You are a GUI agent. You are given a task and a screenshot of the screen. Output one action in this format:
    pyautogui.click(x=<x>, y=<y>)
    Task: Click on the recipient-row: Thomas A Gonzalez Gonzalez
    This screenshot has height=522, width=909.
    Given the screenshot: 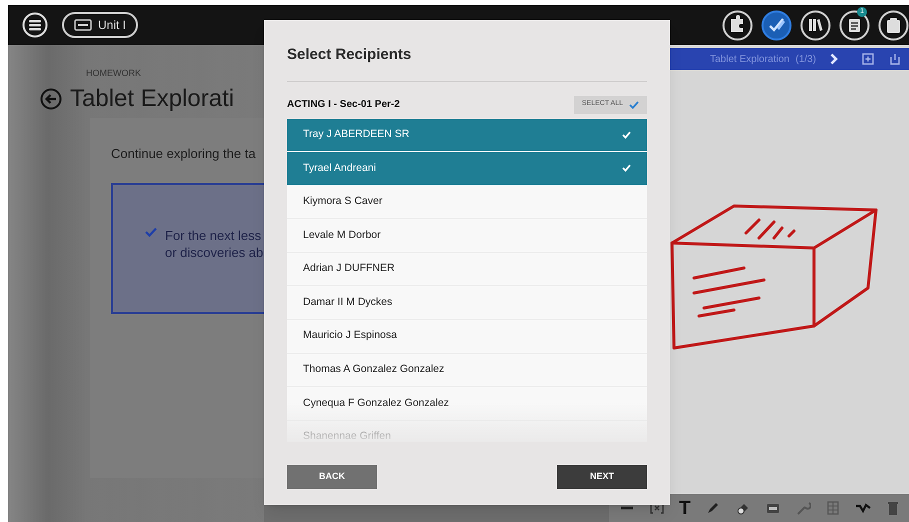 What is the action you would take?
    pyautogui.click(x=467, y=371)
    